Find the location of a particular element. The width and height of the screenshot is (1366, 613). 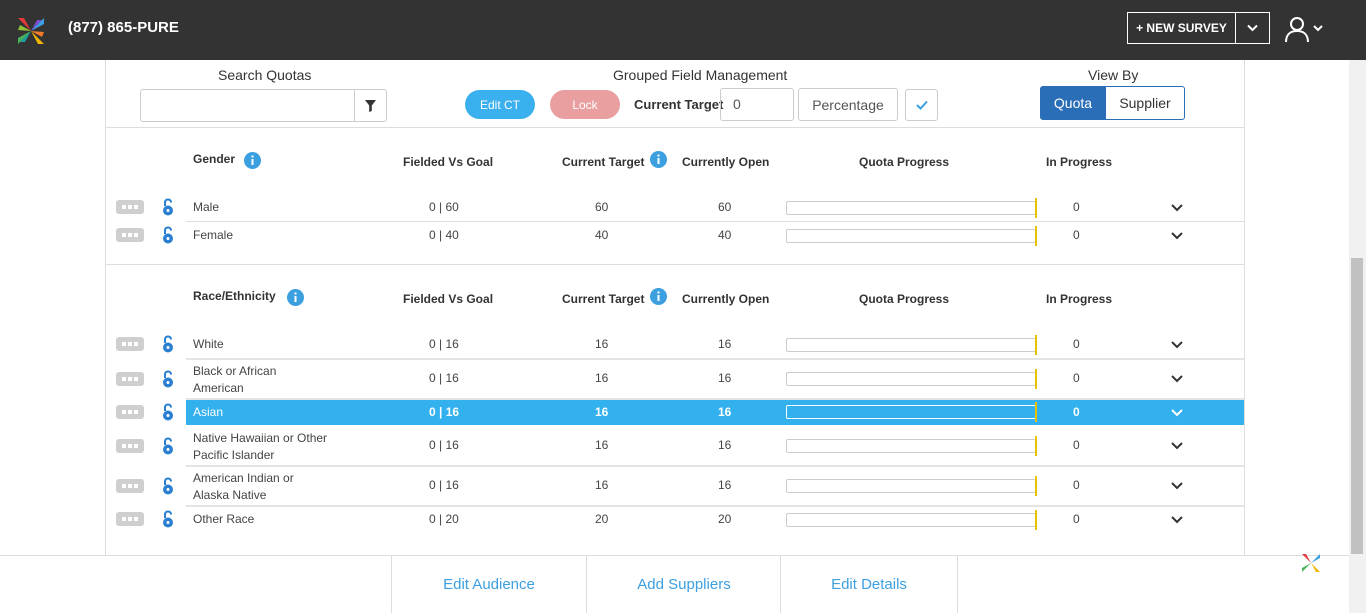

group-title-gender: Gender is located at coordinates (214, 159).